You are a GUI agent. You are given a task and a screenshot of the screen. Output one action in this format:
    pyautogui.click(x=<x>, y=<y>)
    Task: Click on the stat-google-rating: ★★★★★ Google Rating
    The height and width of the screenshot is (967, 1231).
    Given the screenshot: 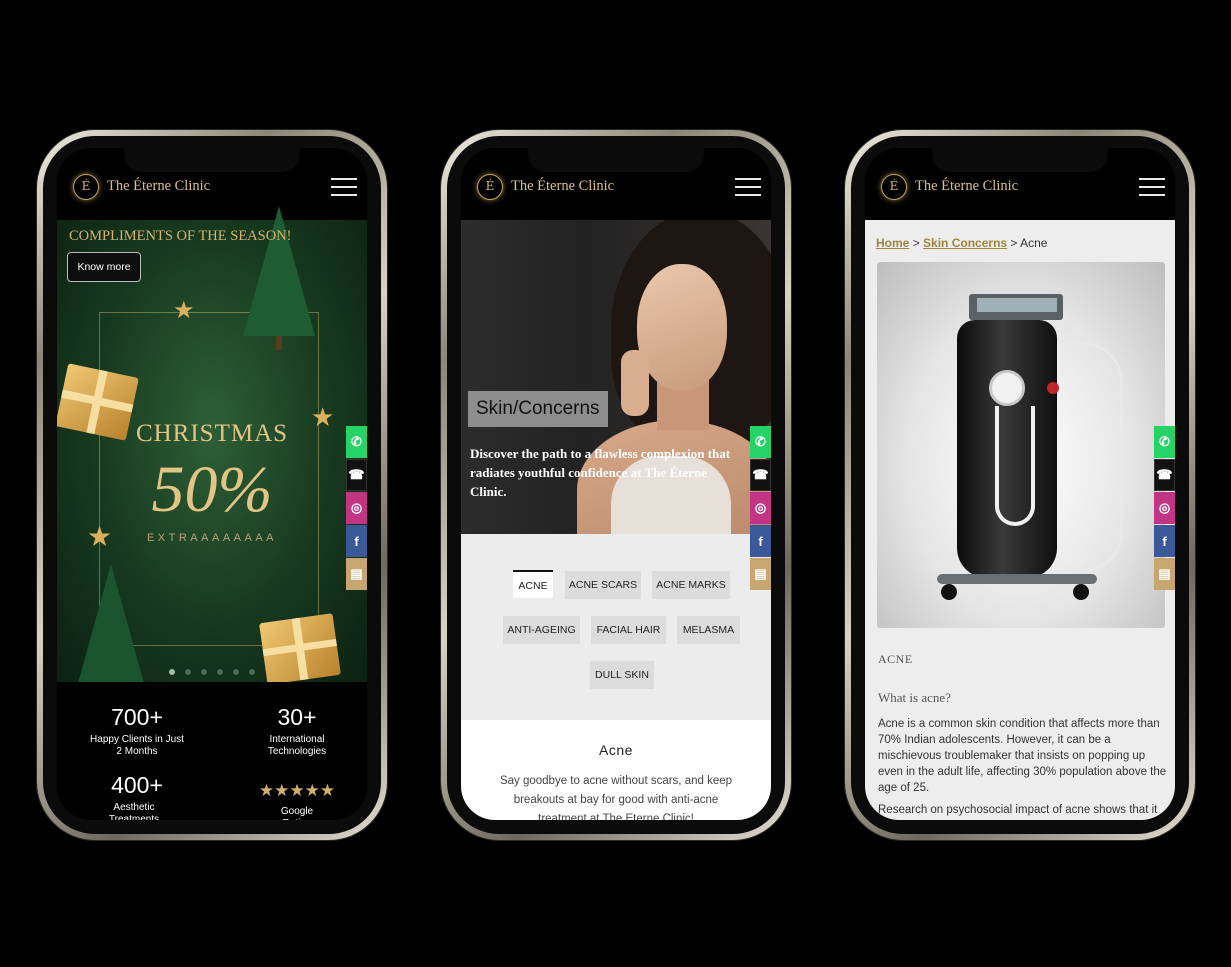 What is the action you would take?
    pyautogui.click(x=297, y=800)
    